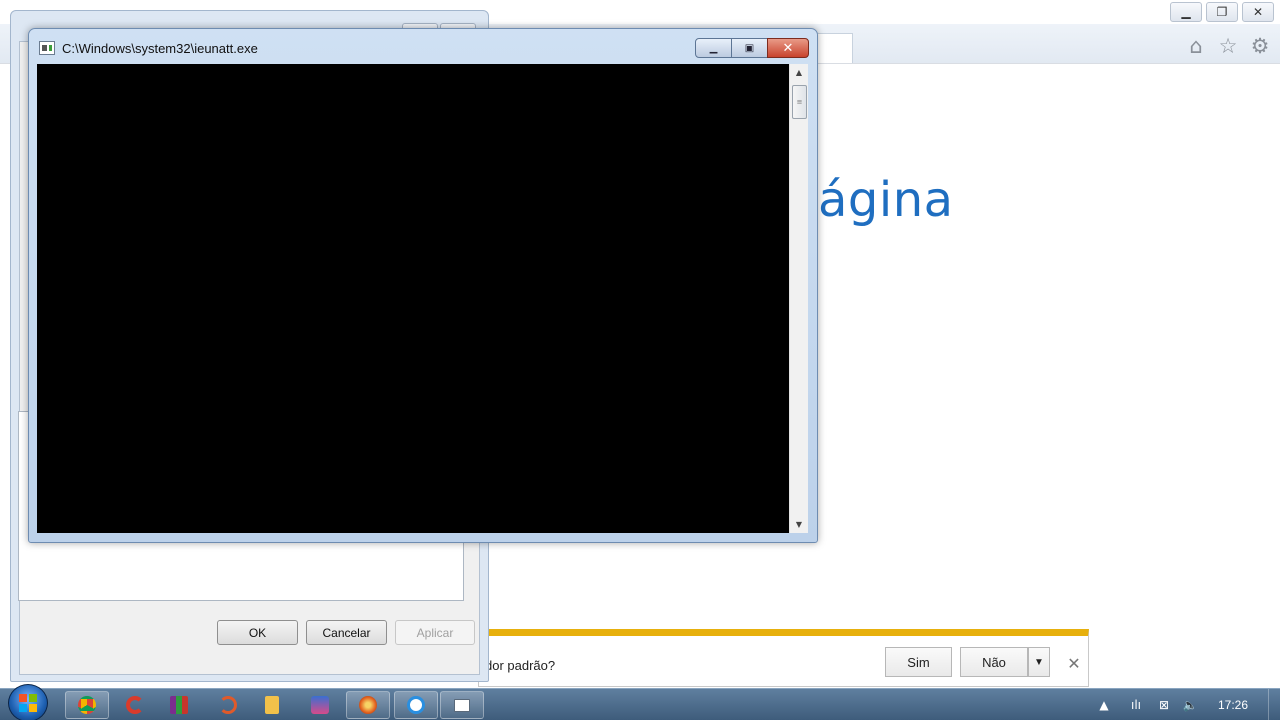  What do you see at coordinates (368, 705) in the screenshot?
I see `firefox-like-icon` at bounding box center [368, 705].